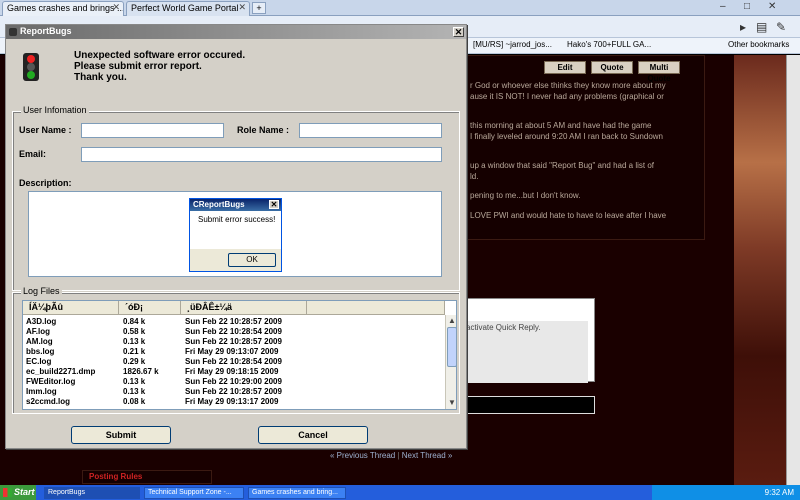 This screenshot has height=500, width=800. What do you see at coordinates (39, 341) in the screenshot?
I see `file-name: AM.log` at bounding box center [39, 341].